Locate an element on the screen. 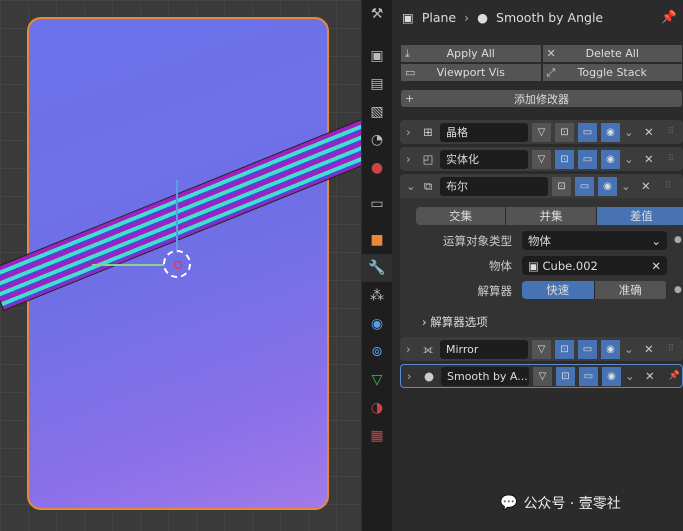 The width and height of the screenshot is (683, 531). delete-all-button: ✕ Delete All is located at coordinates (612, 53).